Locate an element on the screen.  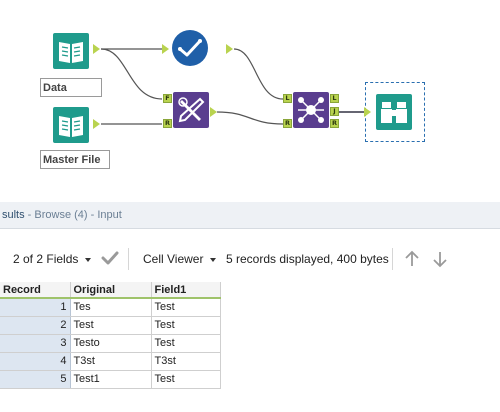
formula-input-anchor is located at coordinates (165, 49).